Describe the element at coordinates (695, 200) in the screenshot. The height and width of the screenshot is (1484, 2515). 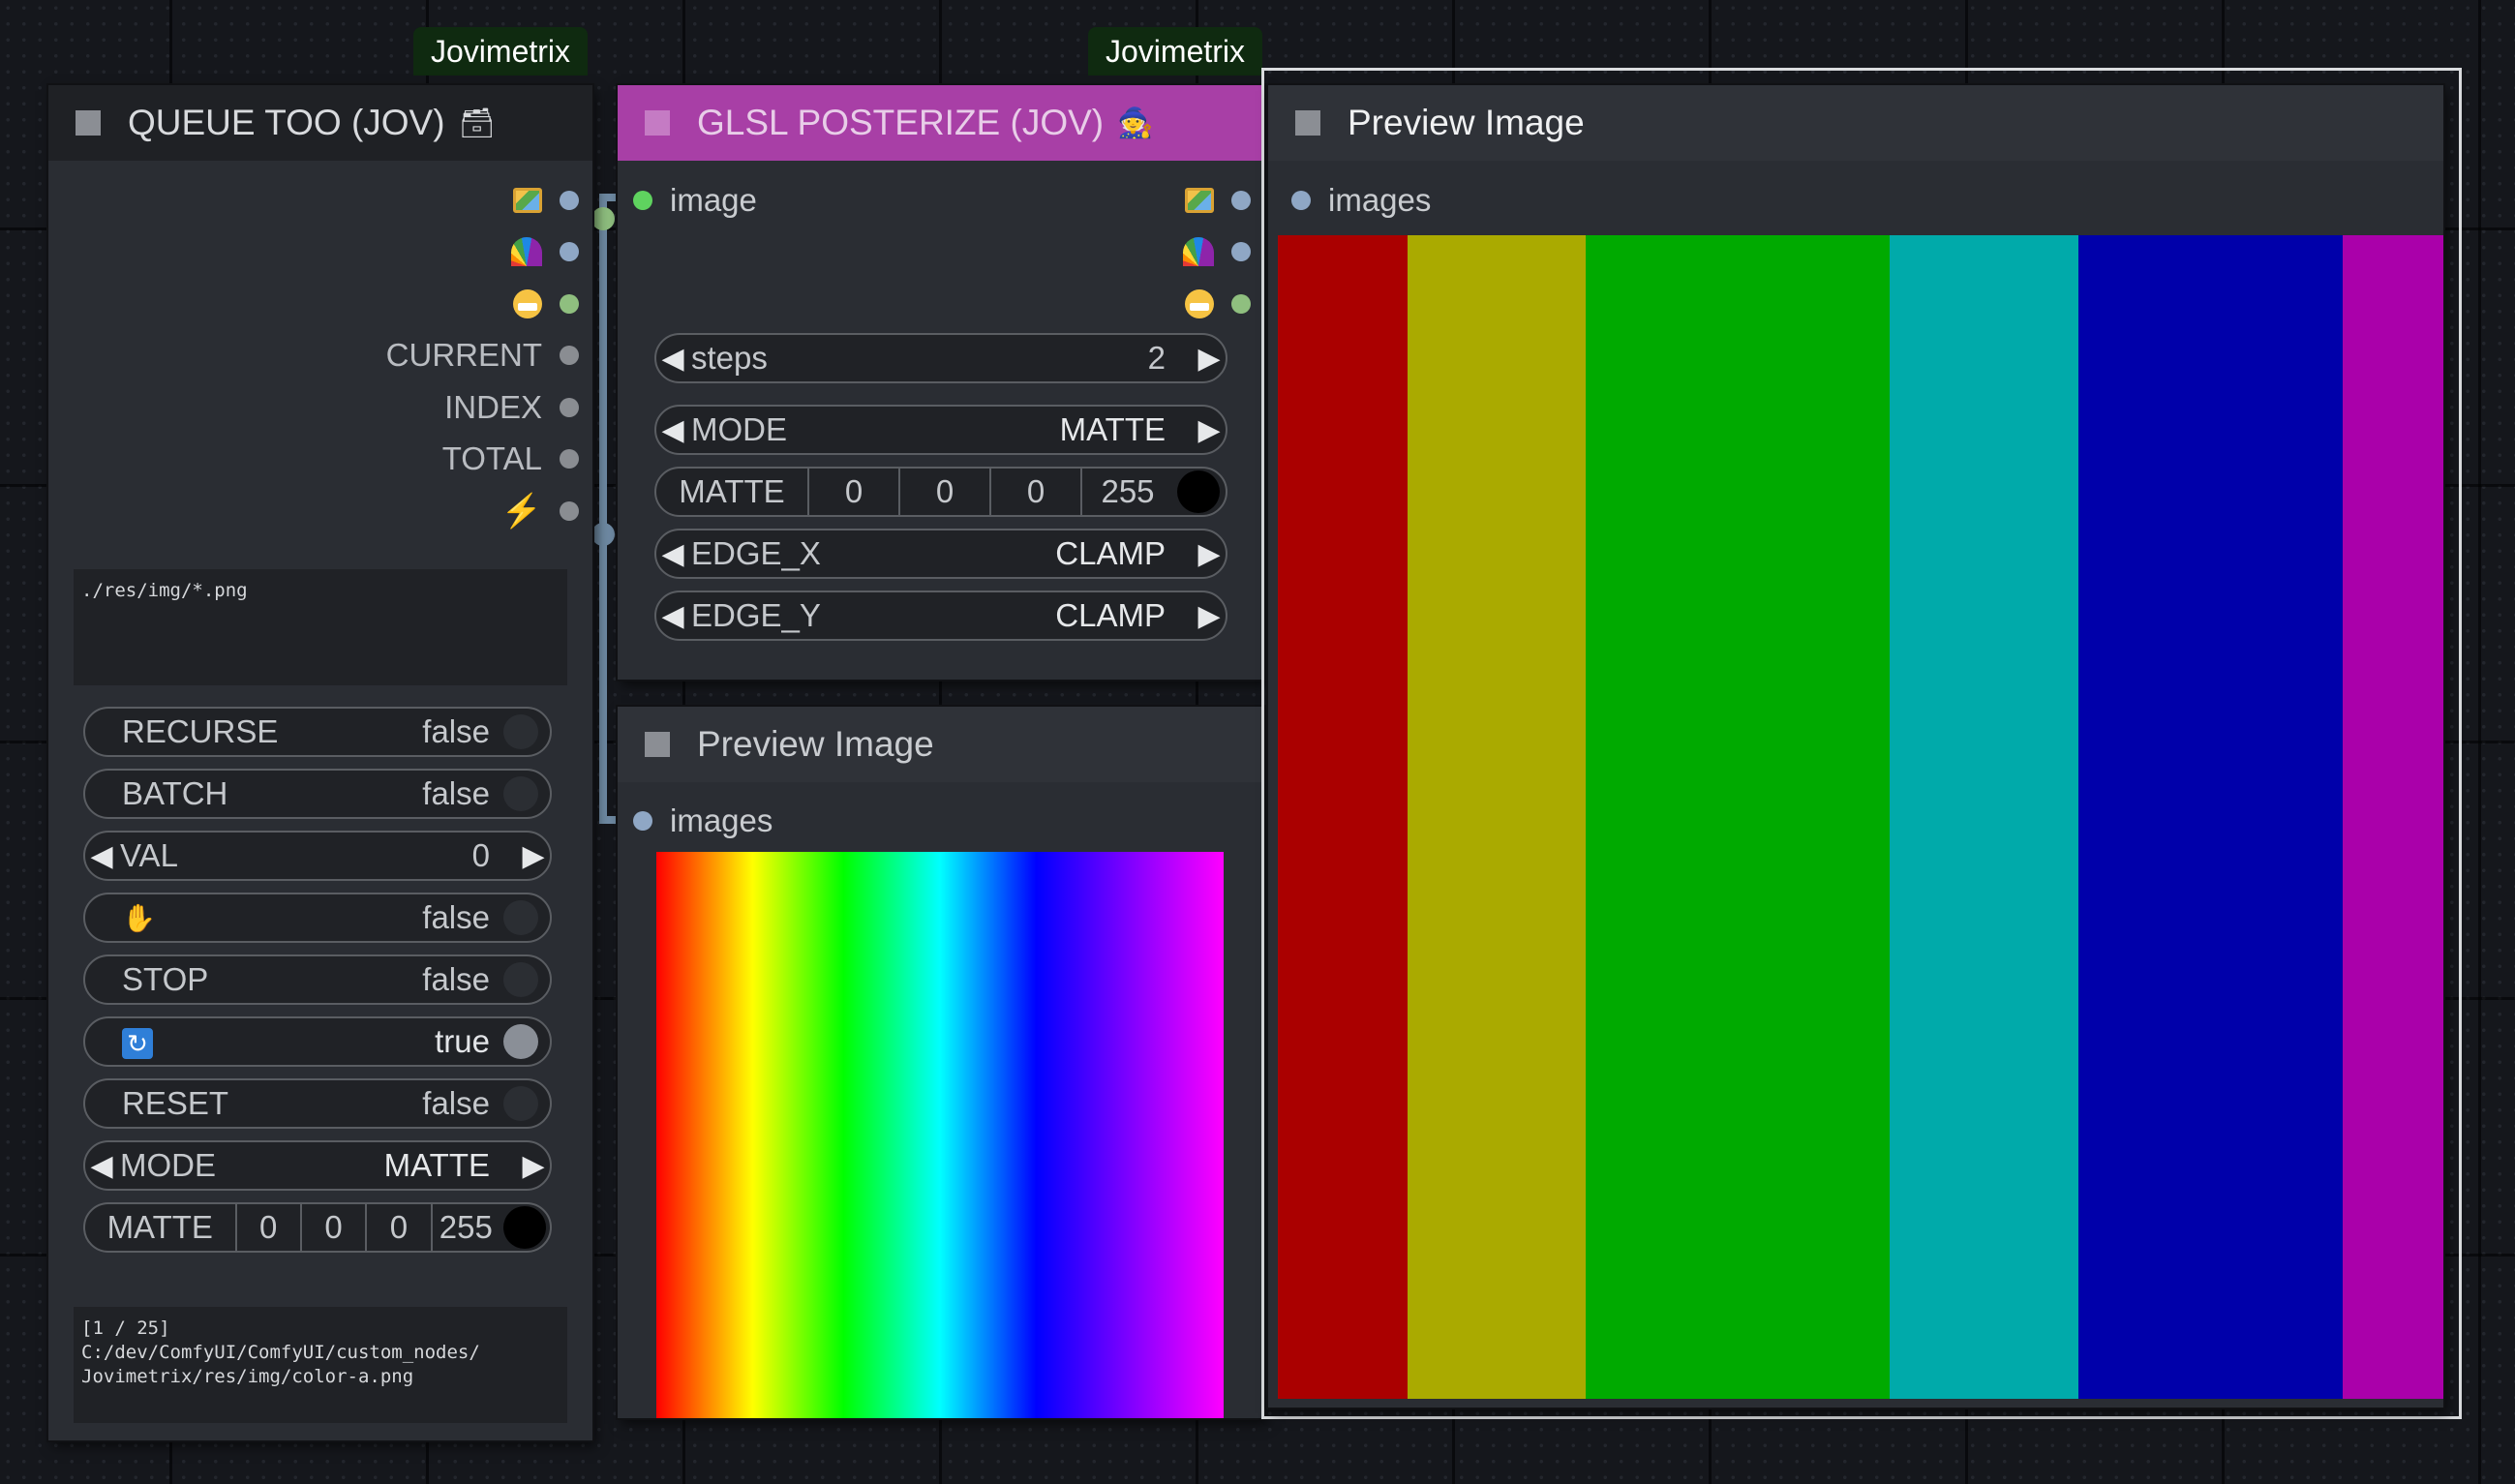
I see `input-image: image` at that location.